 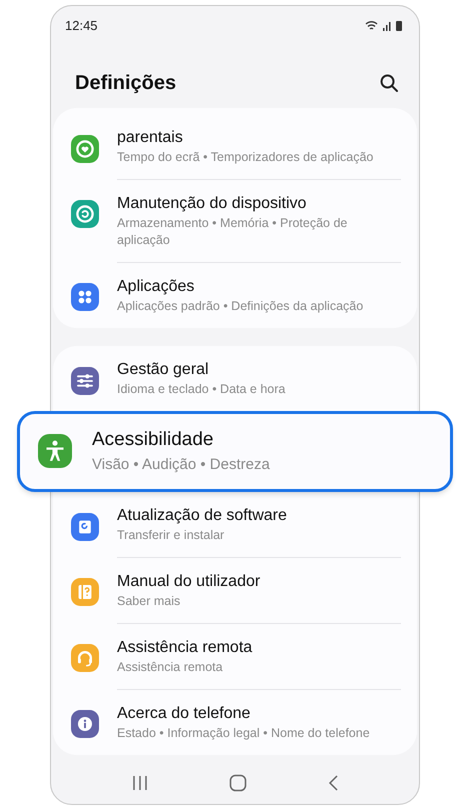 What do you see at coordinates (259, 378) in the screenshot?
I see `settings-item: Gestão geral Idioma e teclado • Data e hora` at bounding box center [259, 378].